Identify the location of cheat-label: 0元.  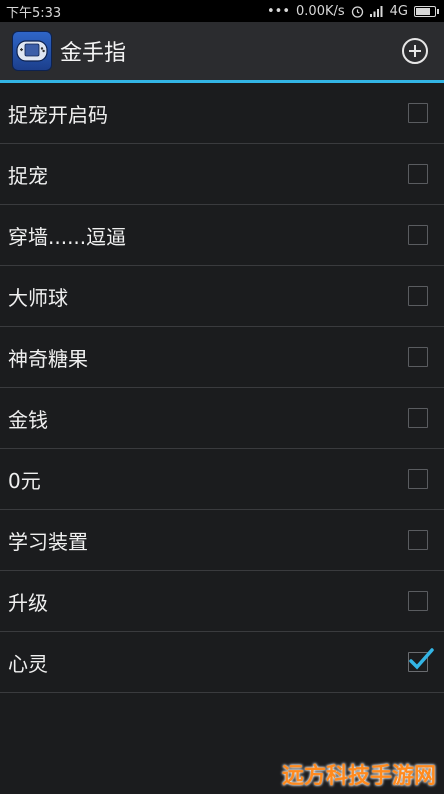
(24, 480).